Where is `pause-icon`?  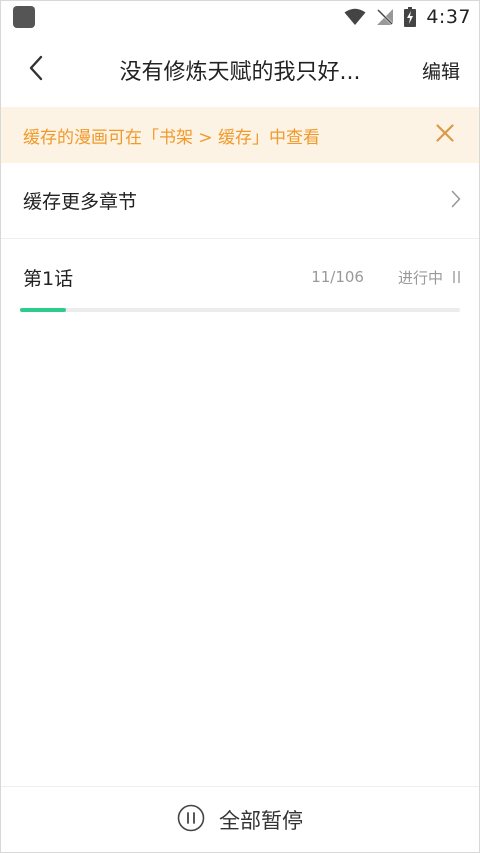
pause-icon is located at coordinates (456, 277).